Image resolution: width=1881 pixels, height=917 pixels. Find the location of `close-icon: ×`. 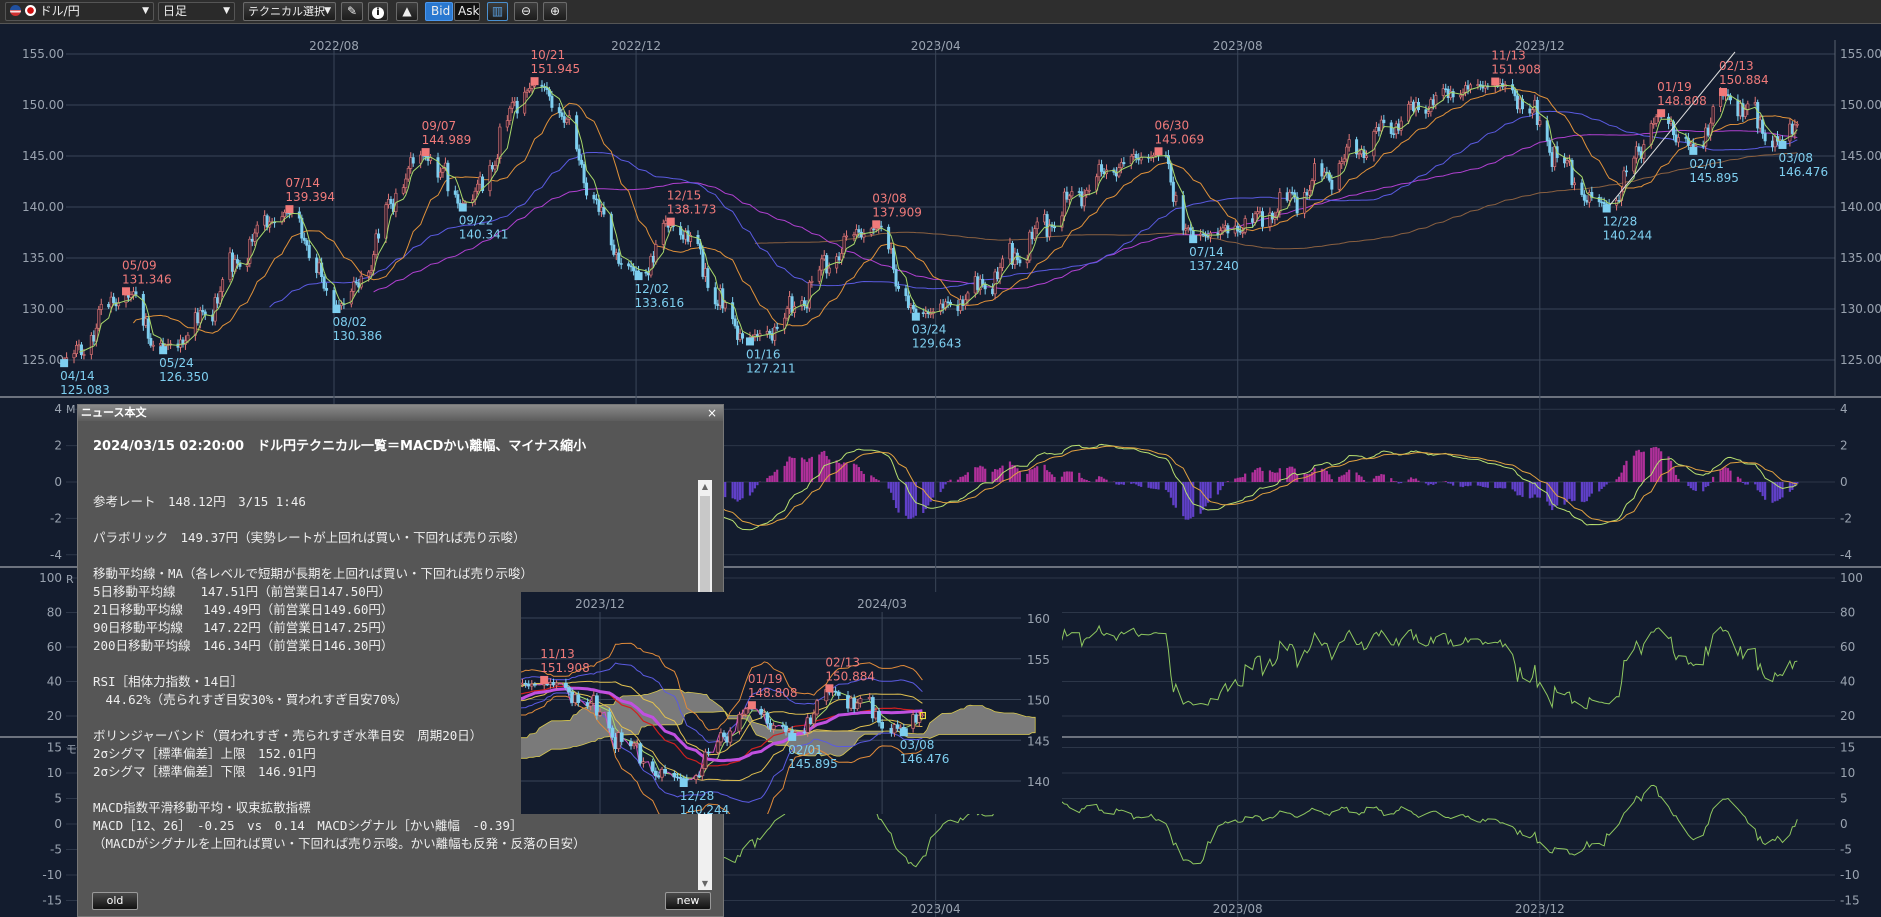

close-icon: × is located at coordinates (712, 413).